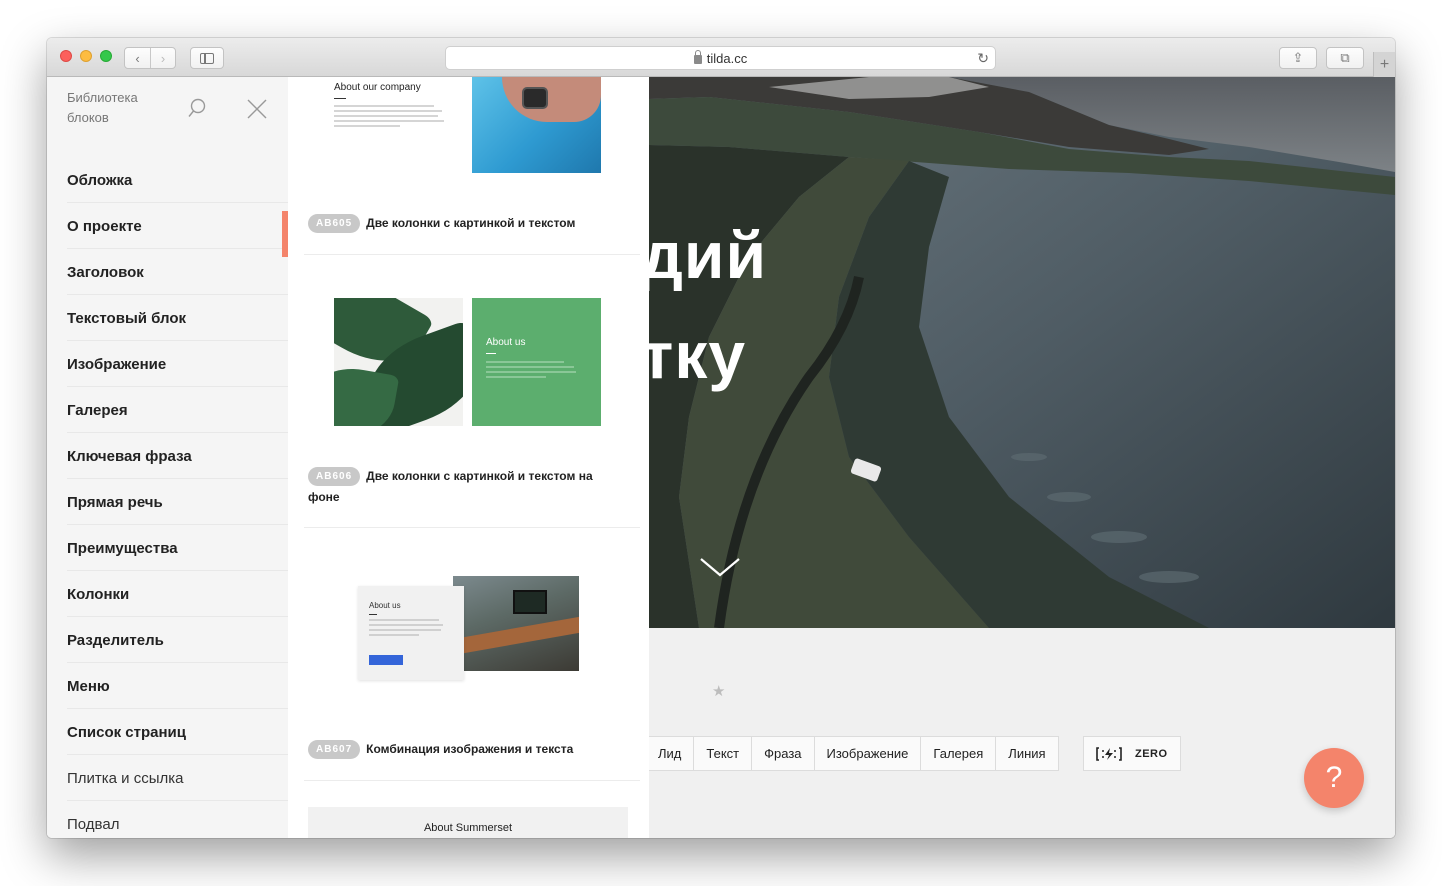  I want to click on forward-button: ›, so click(162, 58).